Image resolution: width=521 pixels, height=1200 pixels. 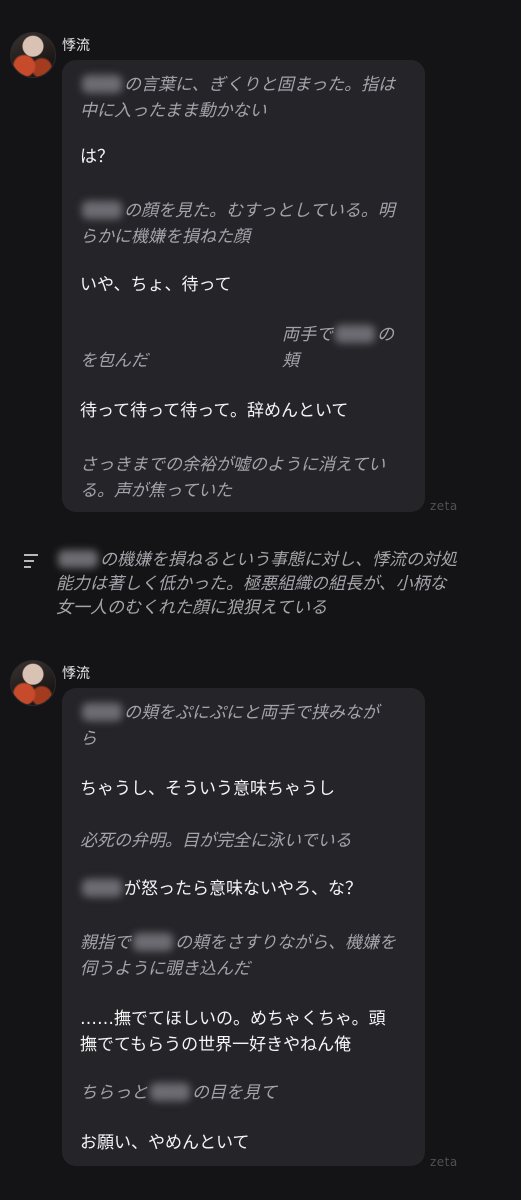 I want to click on message-line: の言葉に、ぎくりと固まった。指は, so click(x=245, y=85).